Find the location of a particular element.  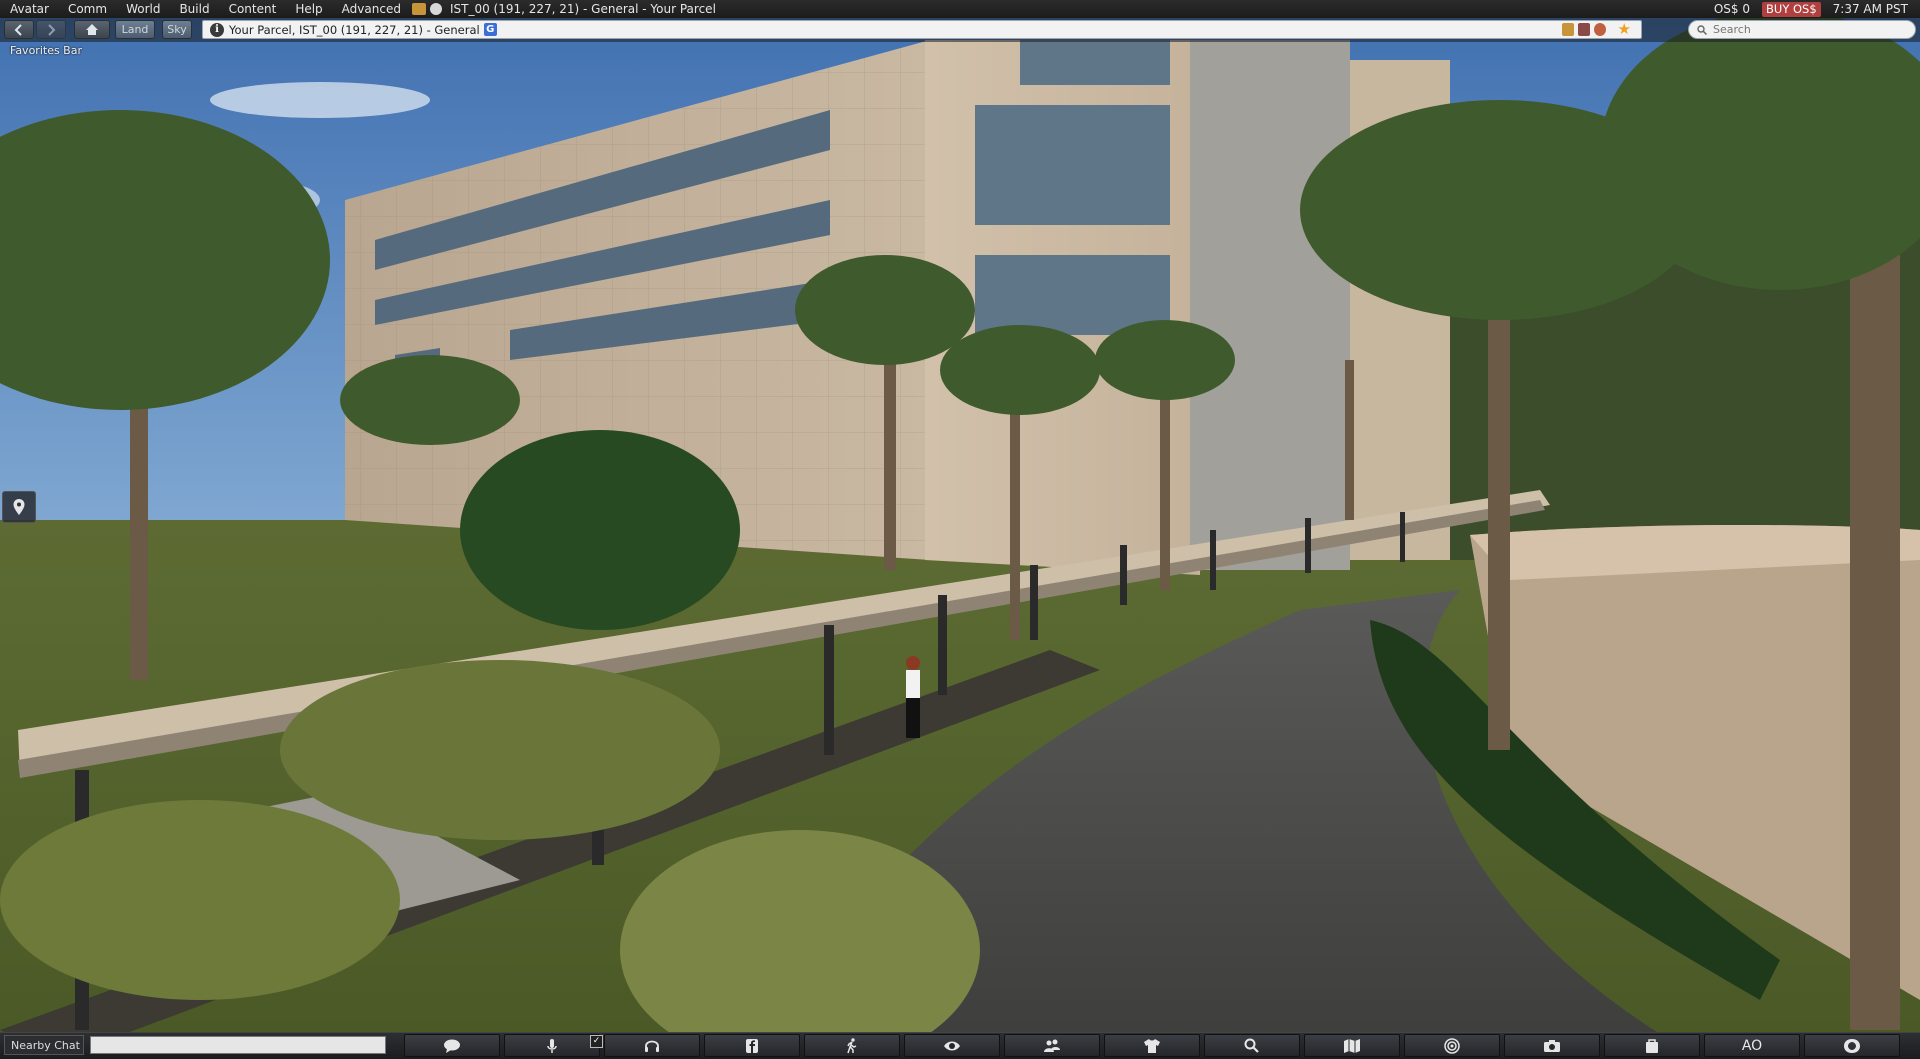

forward-button is located at coordinates (51, 29).